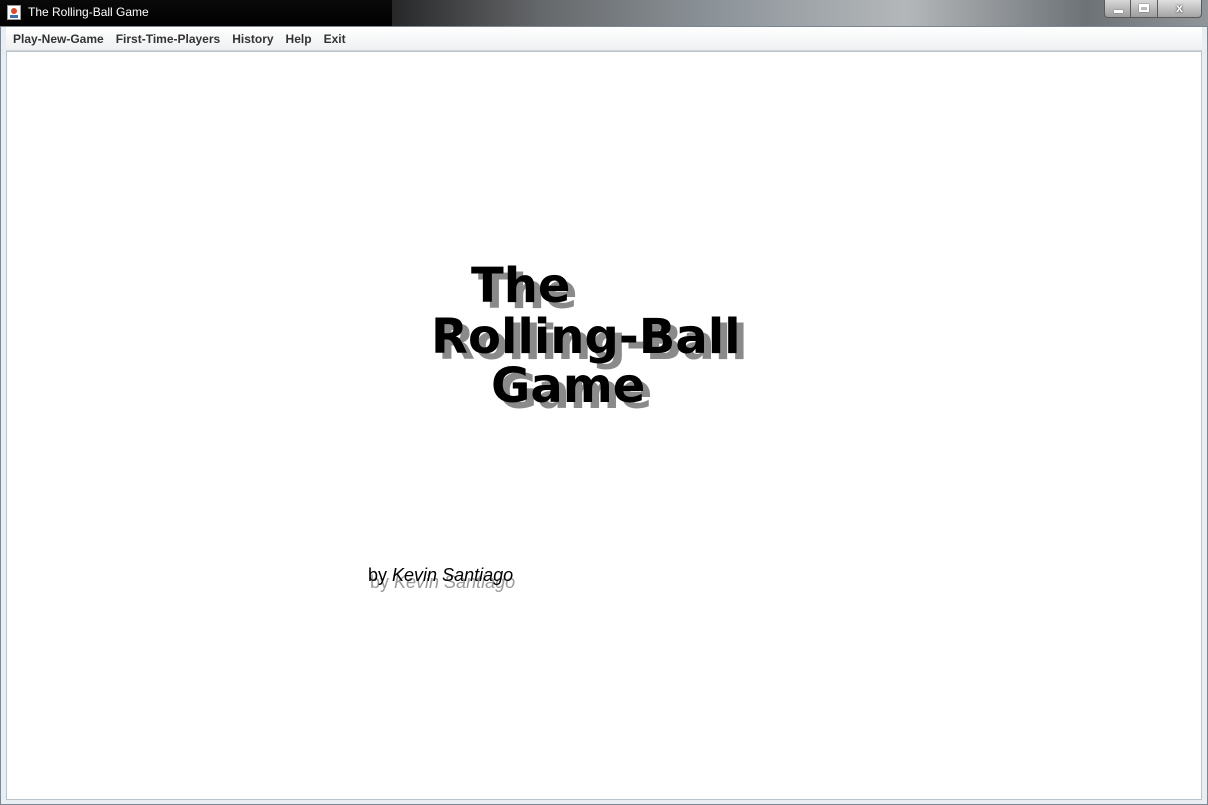  I want to click on title-text: Game, so click(568, 386).